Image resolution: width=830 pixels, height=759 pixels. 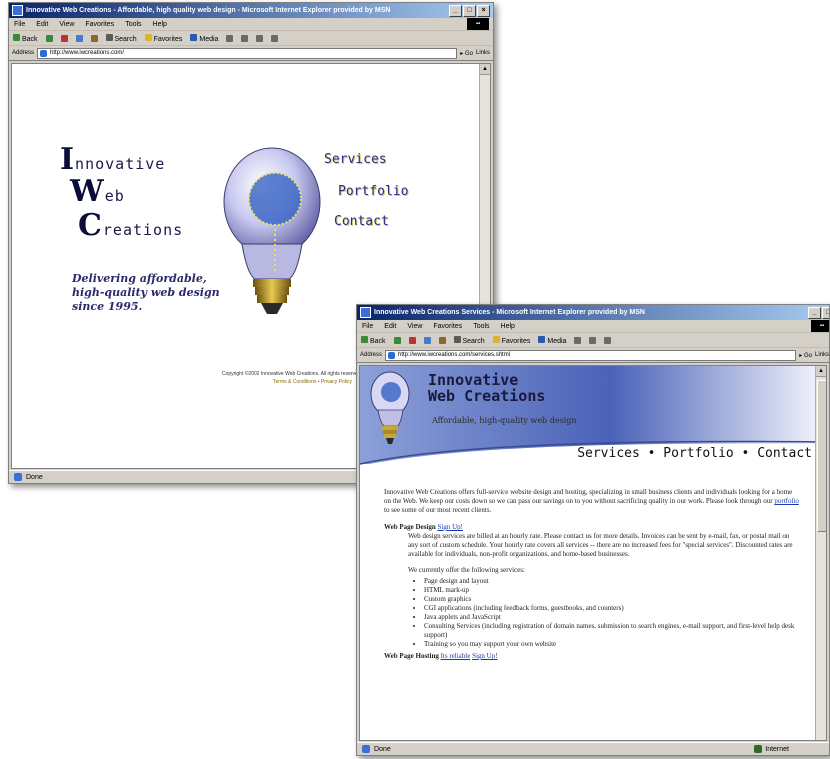 What do you see at coordinates (694, 453) in the screenshot?
I see `top-navigation: Services • Portfolio • Contact` at bounding box center [694, 453].